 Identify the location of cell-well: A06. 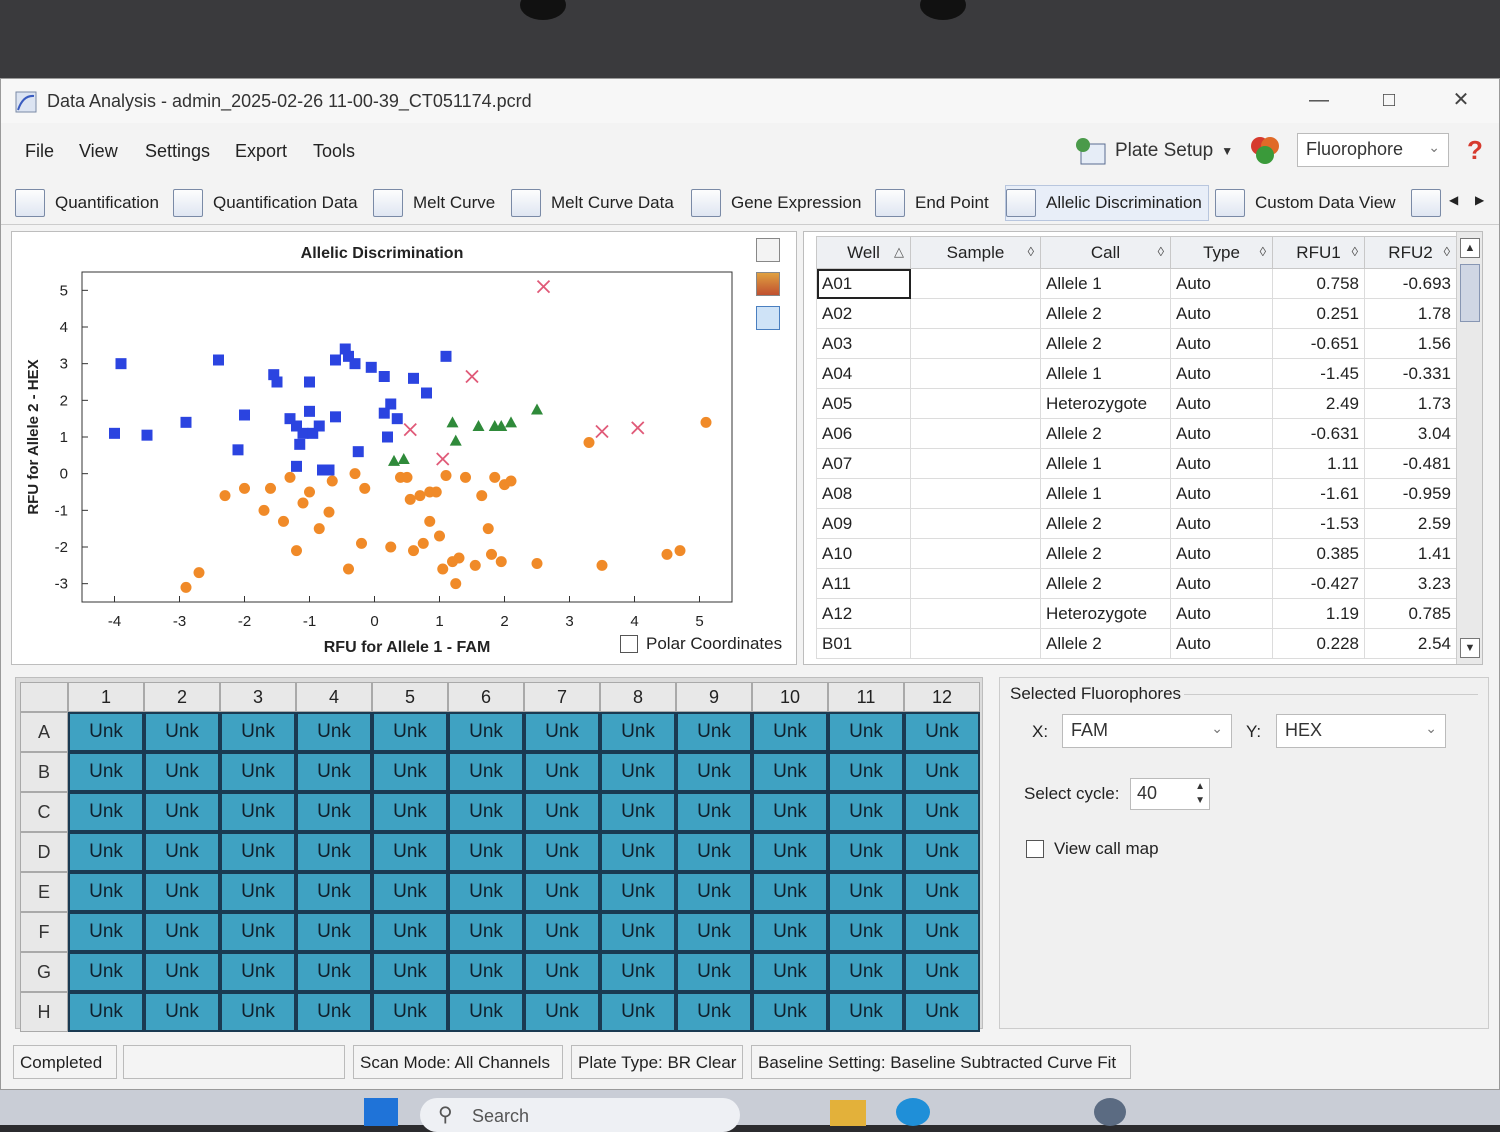
(863, 433).